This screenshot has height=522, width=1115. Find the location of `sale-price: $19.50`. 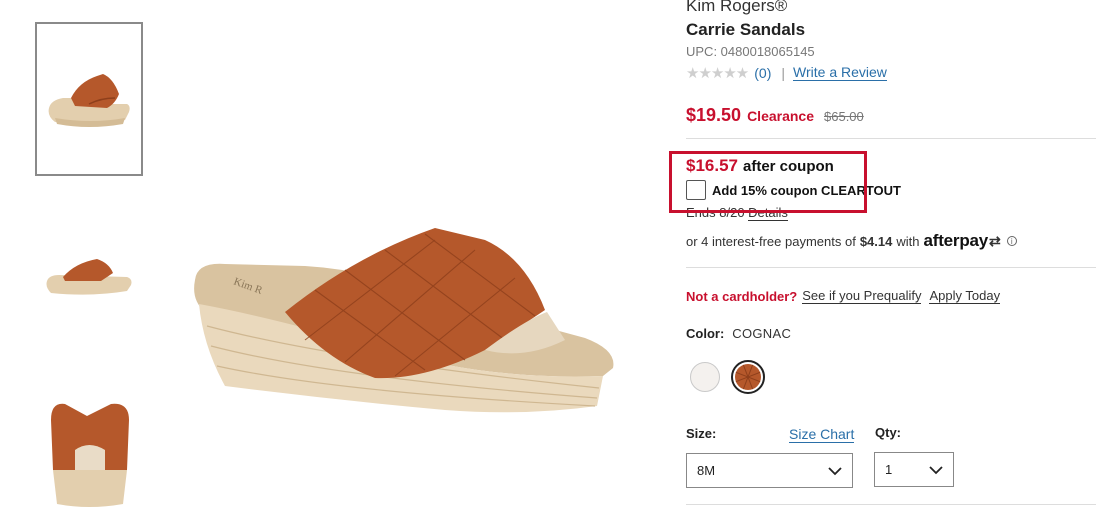

sale-price: $19.50 is located at coordinates (714, 115).